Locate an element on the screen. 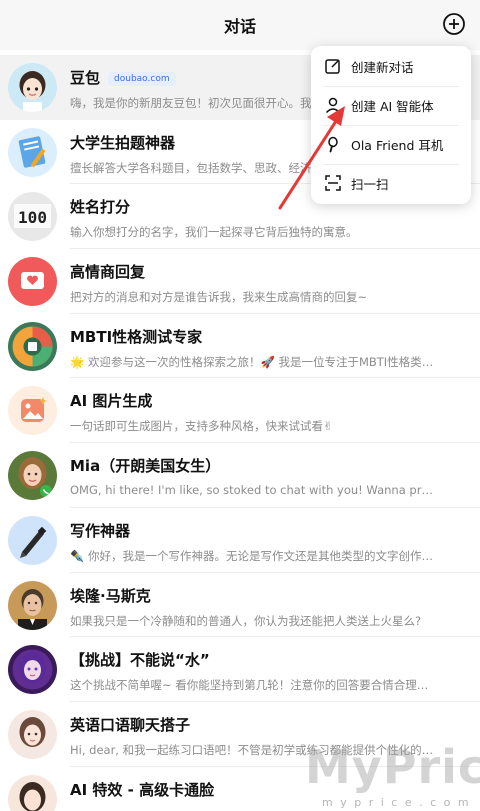  chat-name: 豆包 doubao.com is located at coordinates (123, 77).